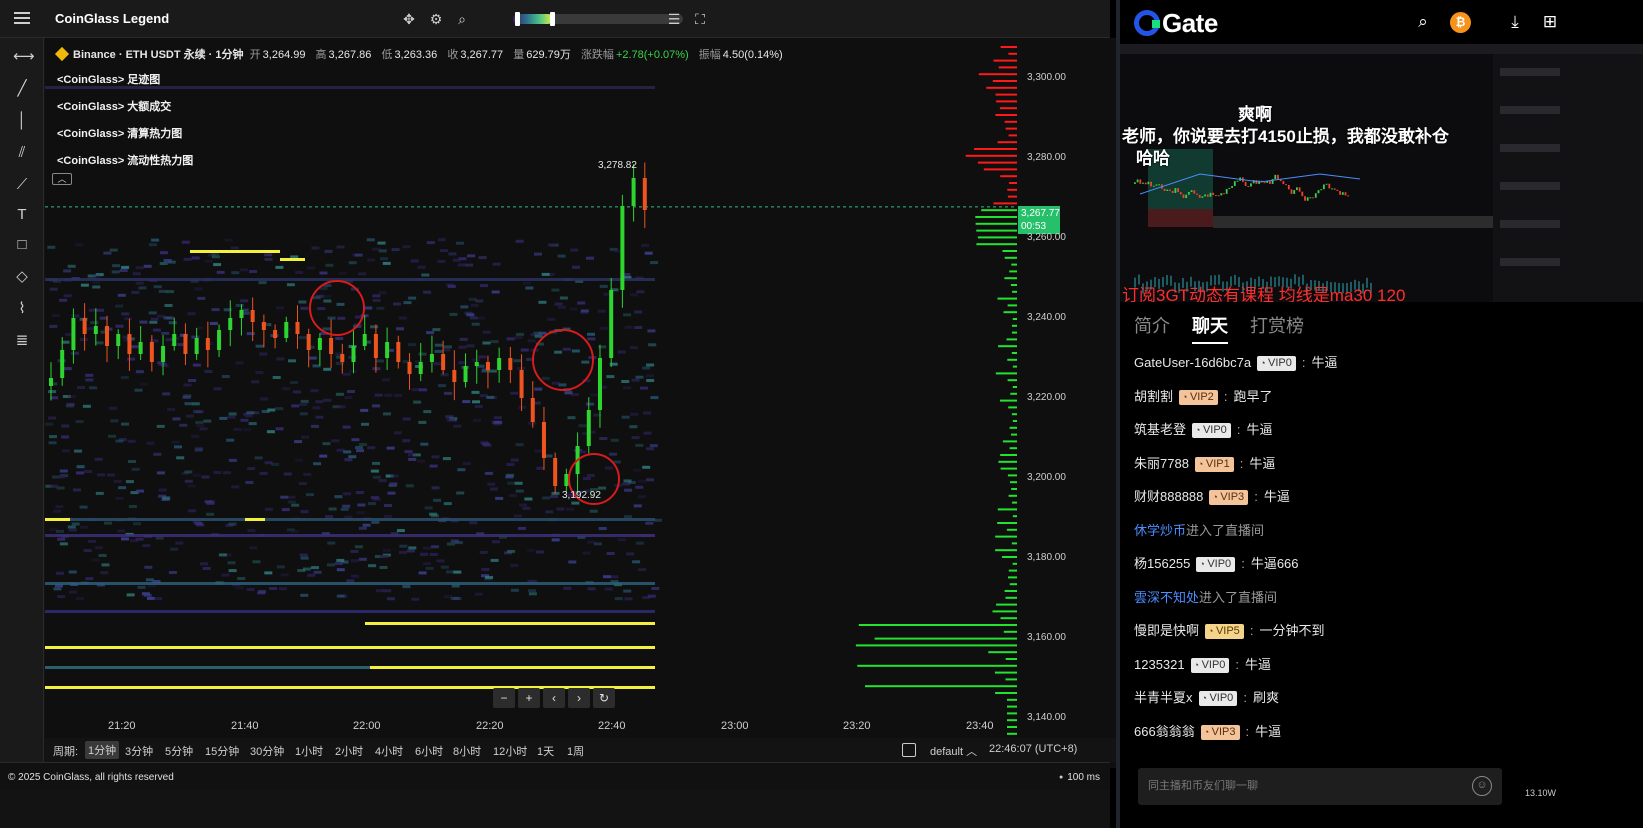 The image size is (1643, 828). I want to click on search-icon: ⌕, so click(1423, 22).